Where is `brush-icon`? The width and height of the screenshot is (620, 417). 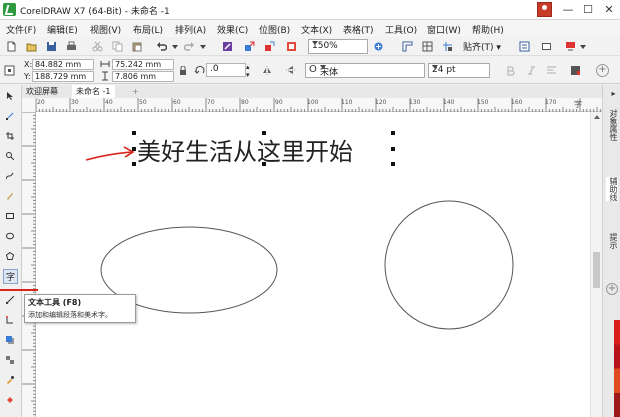 brush-icon is located at coordinates (10, 196).